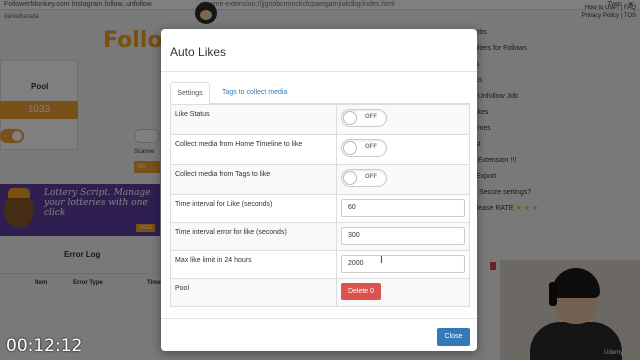  What do you see at coordinates (253, 264) in the screenshot?
I see `row-label: Max like limit in 24 hours` at bounding box center [253, 264].